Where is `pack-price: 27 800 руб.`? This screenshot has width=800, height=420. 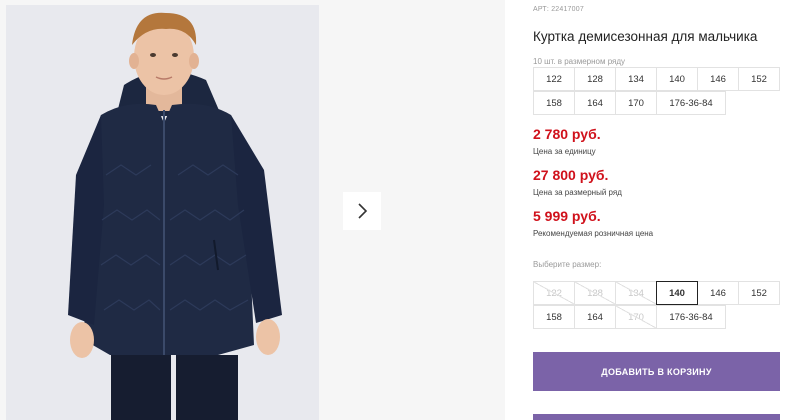 pack-price: 27 800 руб. is located at coordinates (571, 175).